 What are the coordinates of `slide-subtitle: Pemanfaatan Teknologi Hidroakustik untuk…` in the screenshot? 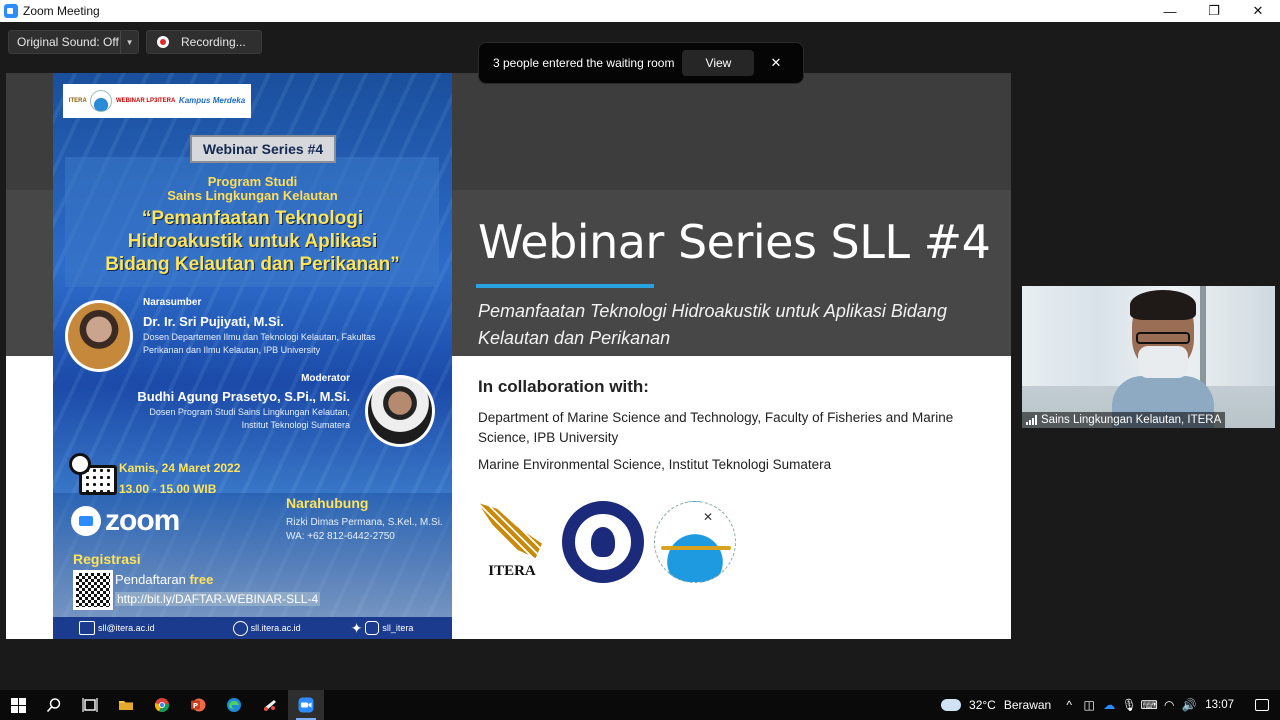 It's located at (712, 324).